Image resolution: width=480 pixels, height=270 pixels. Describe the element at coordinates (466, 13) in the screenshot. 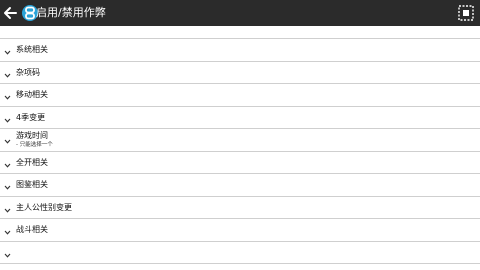

I see `select-all-icon` at that location.